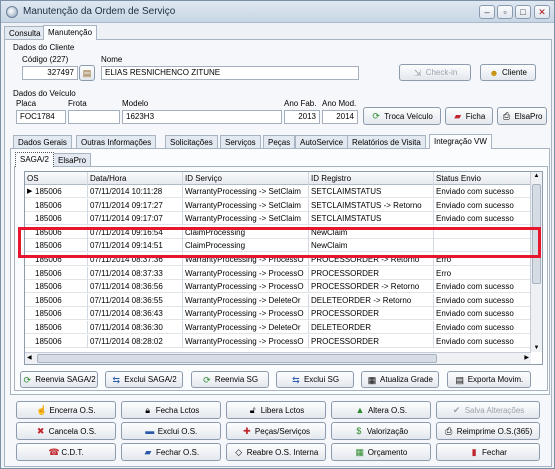 The width and height of the screenshot is (555, 469). What do you see at coordinates (116, 142) in the screenshot?
I see `tab-outras-informacoes: Outras Informações` at bounding box center [116, 142].